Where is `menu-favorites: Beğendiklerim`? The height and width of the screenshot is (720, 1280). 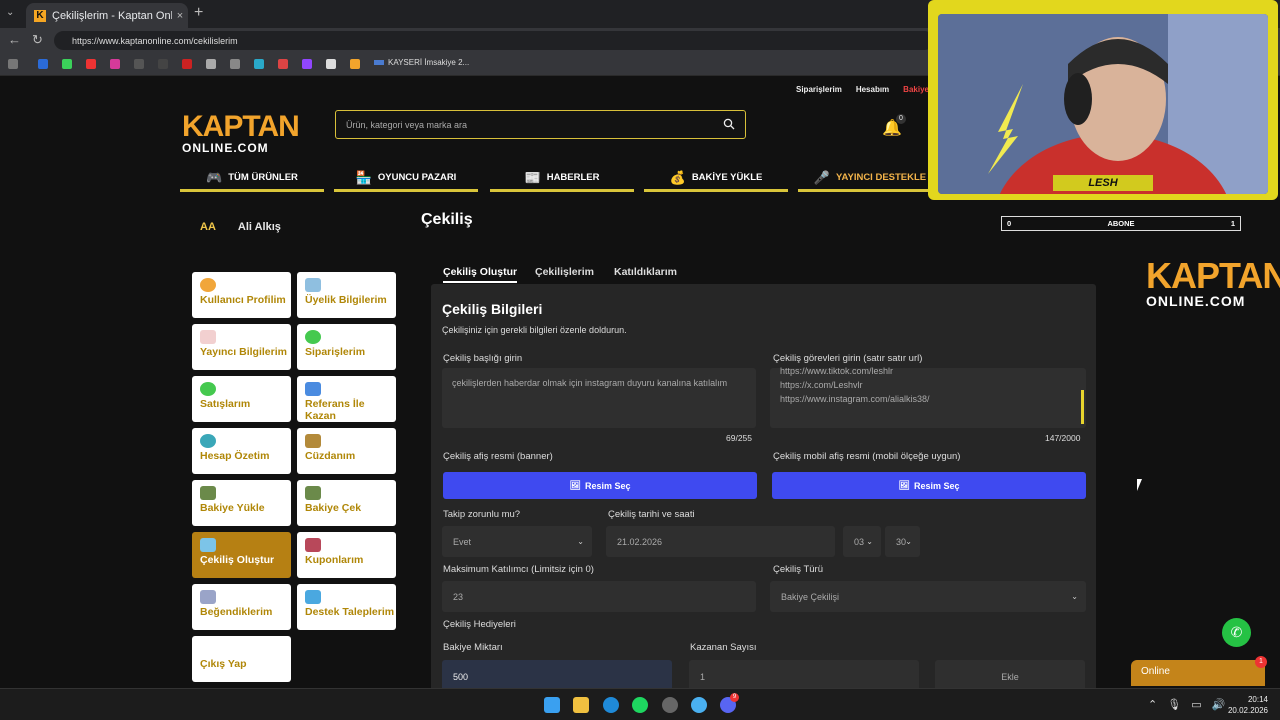
menu-favorites: Beğendiklerim is located at coordinates (241, 607).